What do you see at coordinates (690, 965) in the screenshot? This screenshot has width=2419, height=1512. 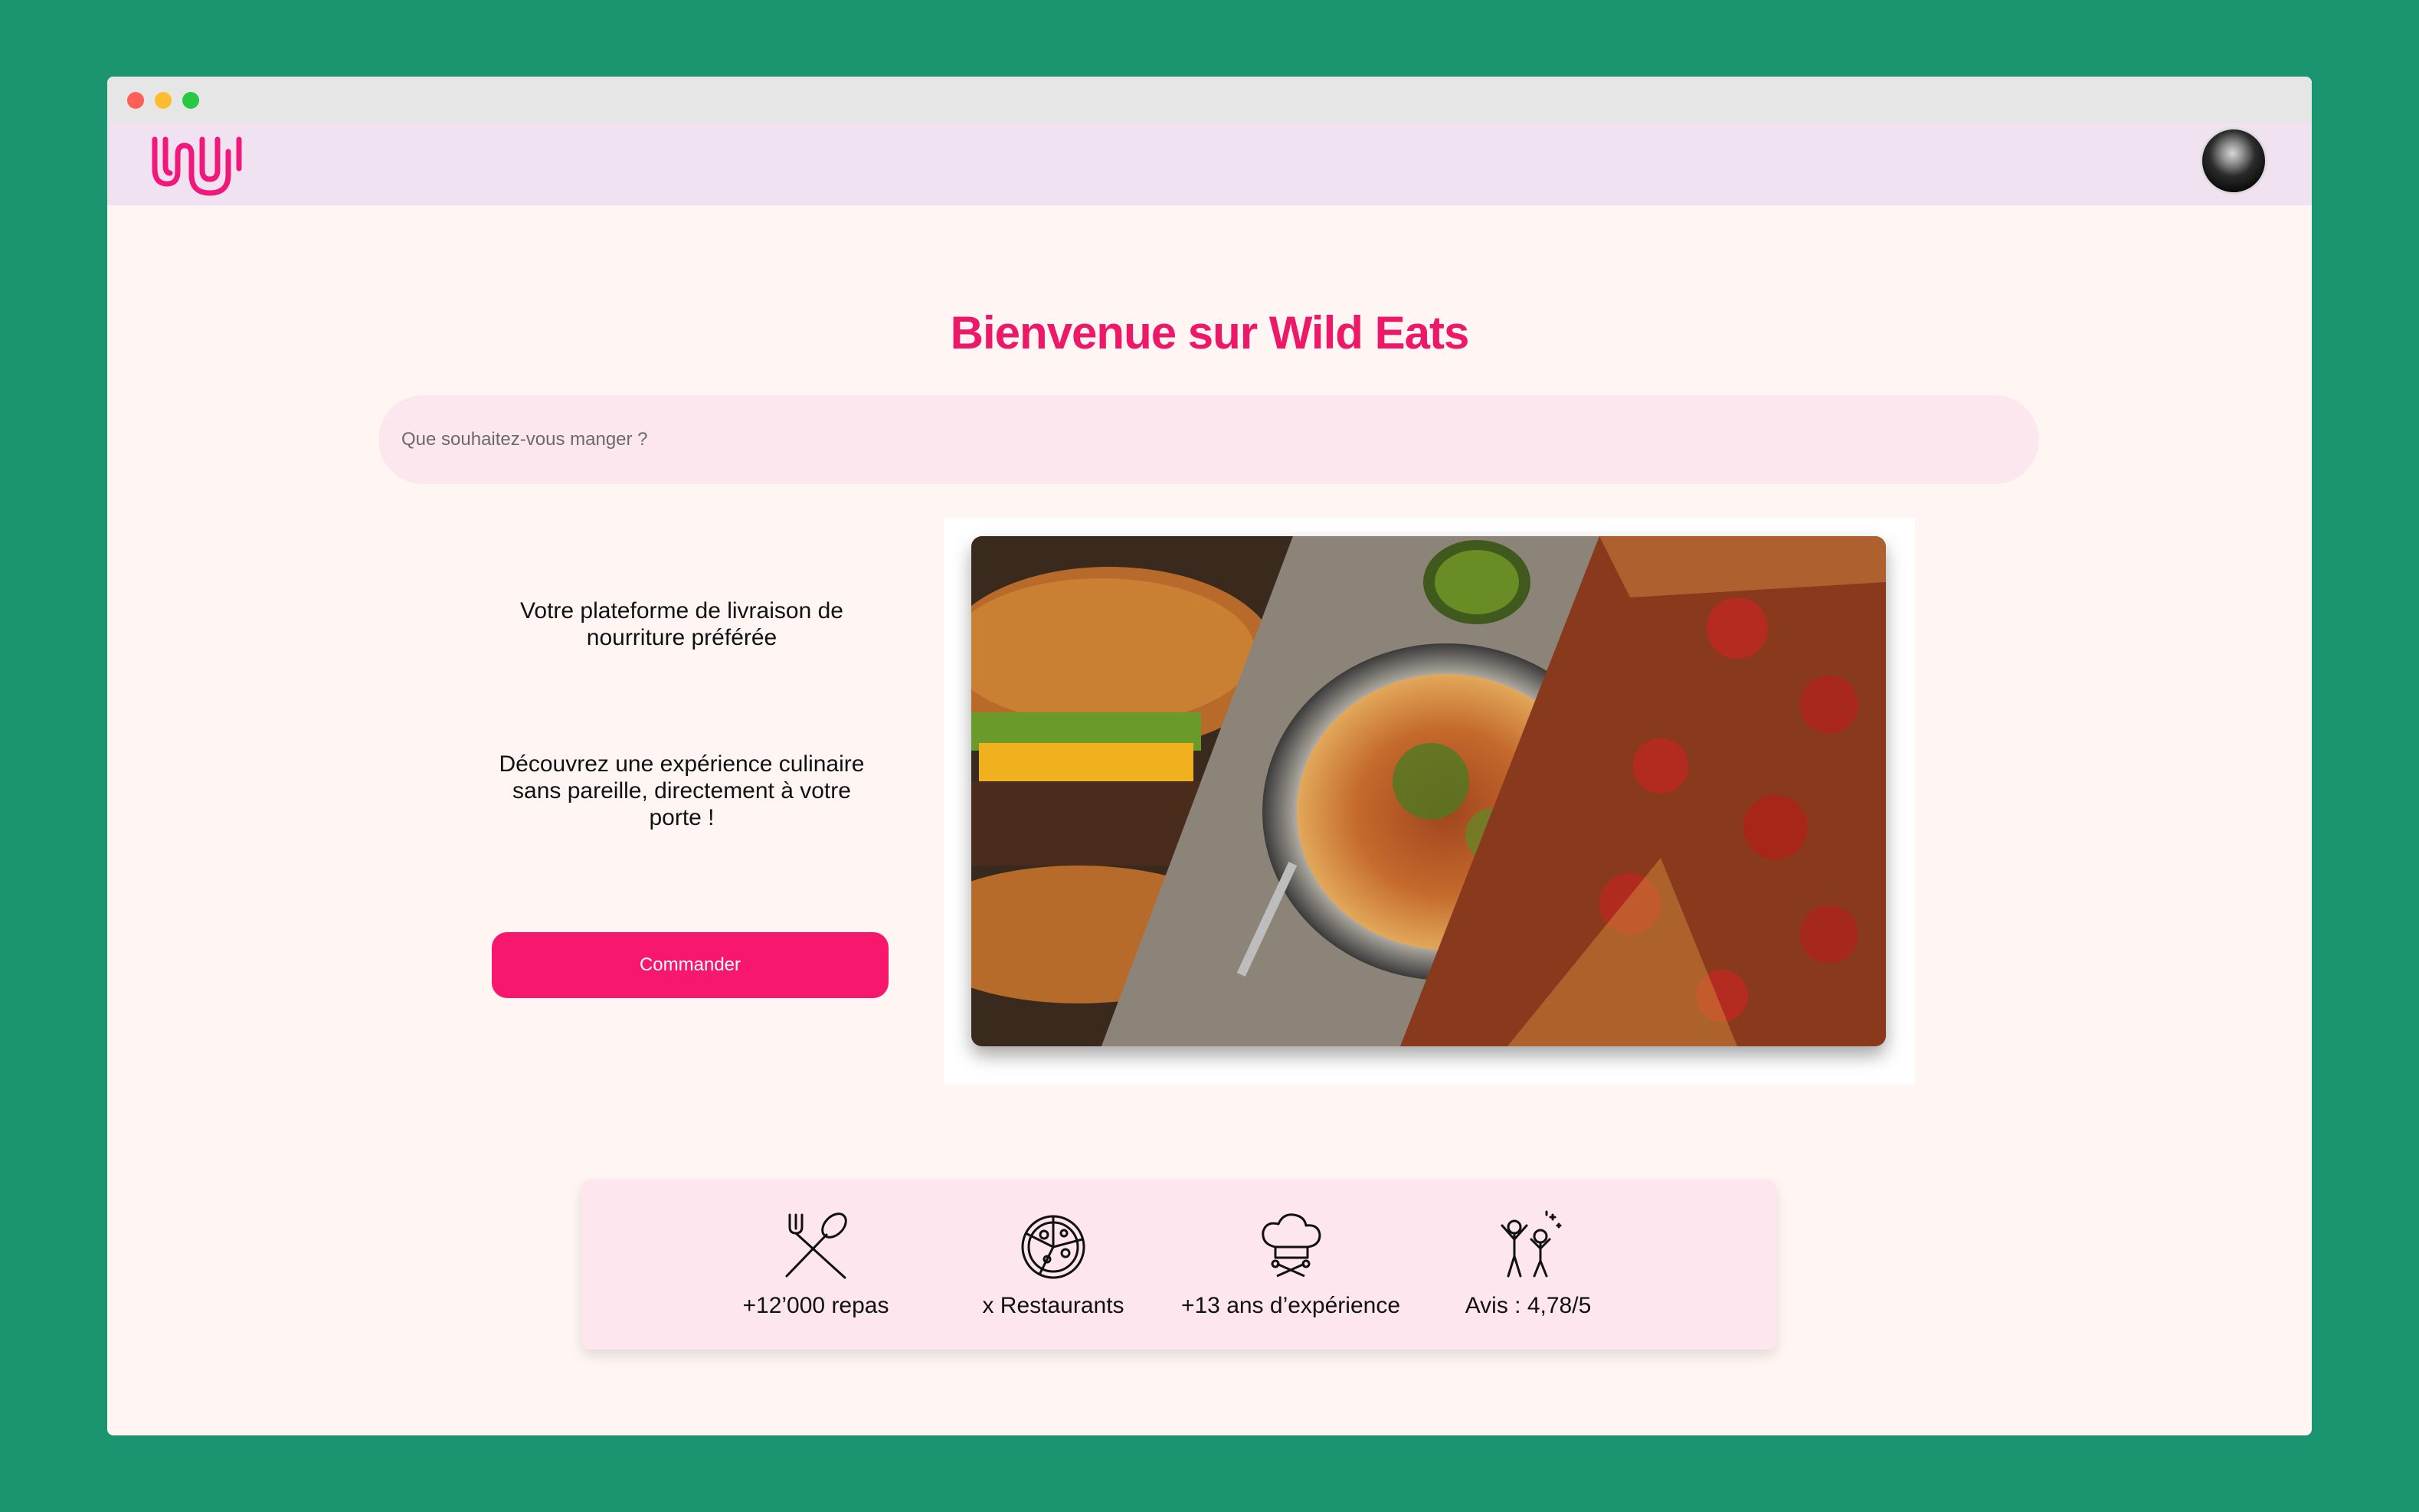 I see `order-button: Commander` at bounding box center [690, 965].